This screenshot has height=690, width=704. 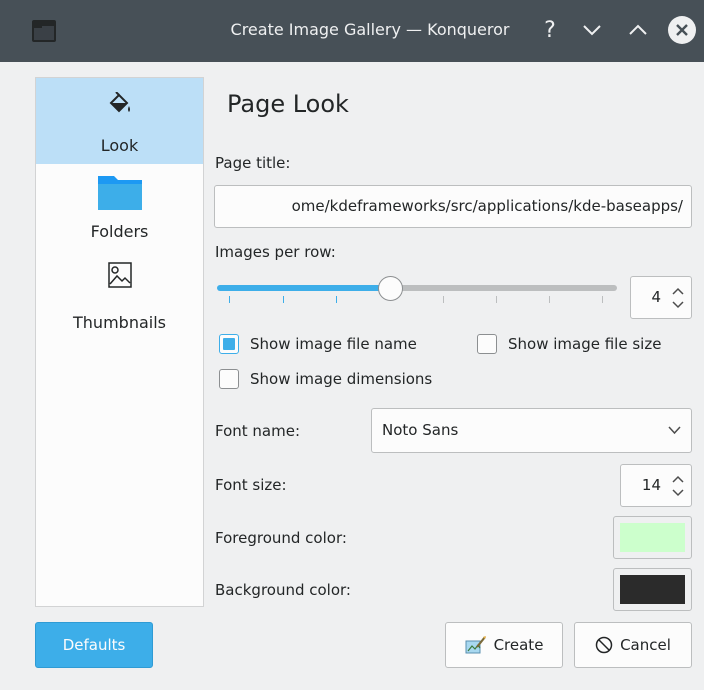 I want to click on close-icon, so click(x=682, y=30).